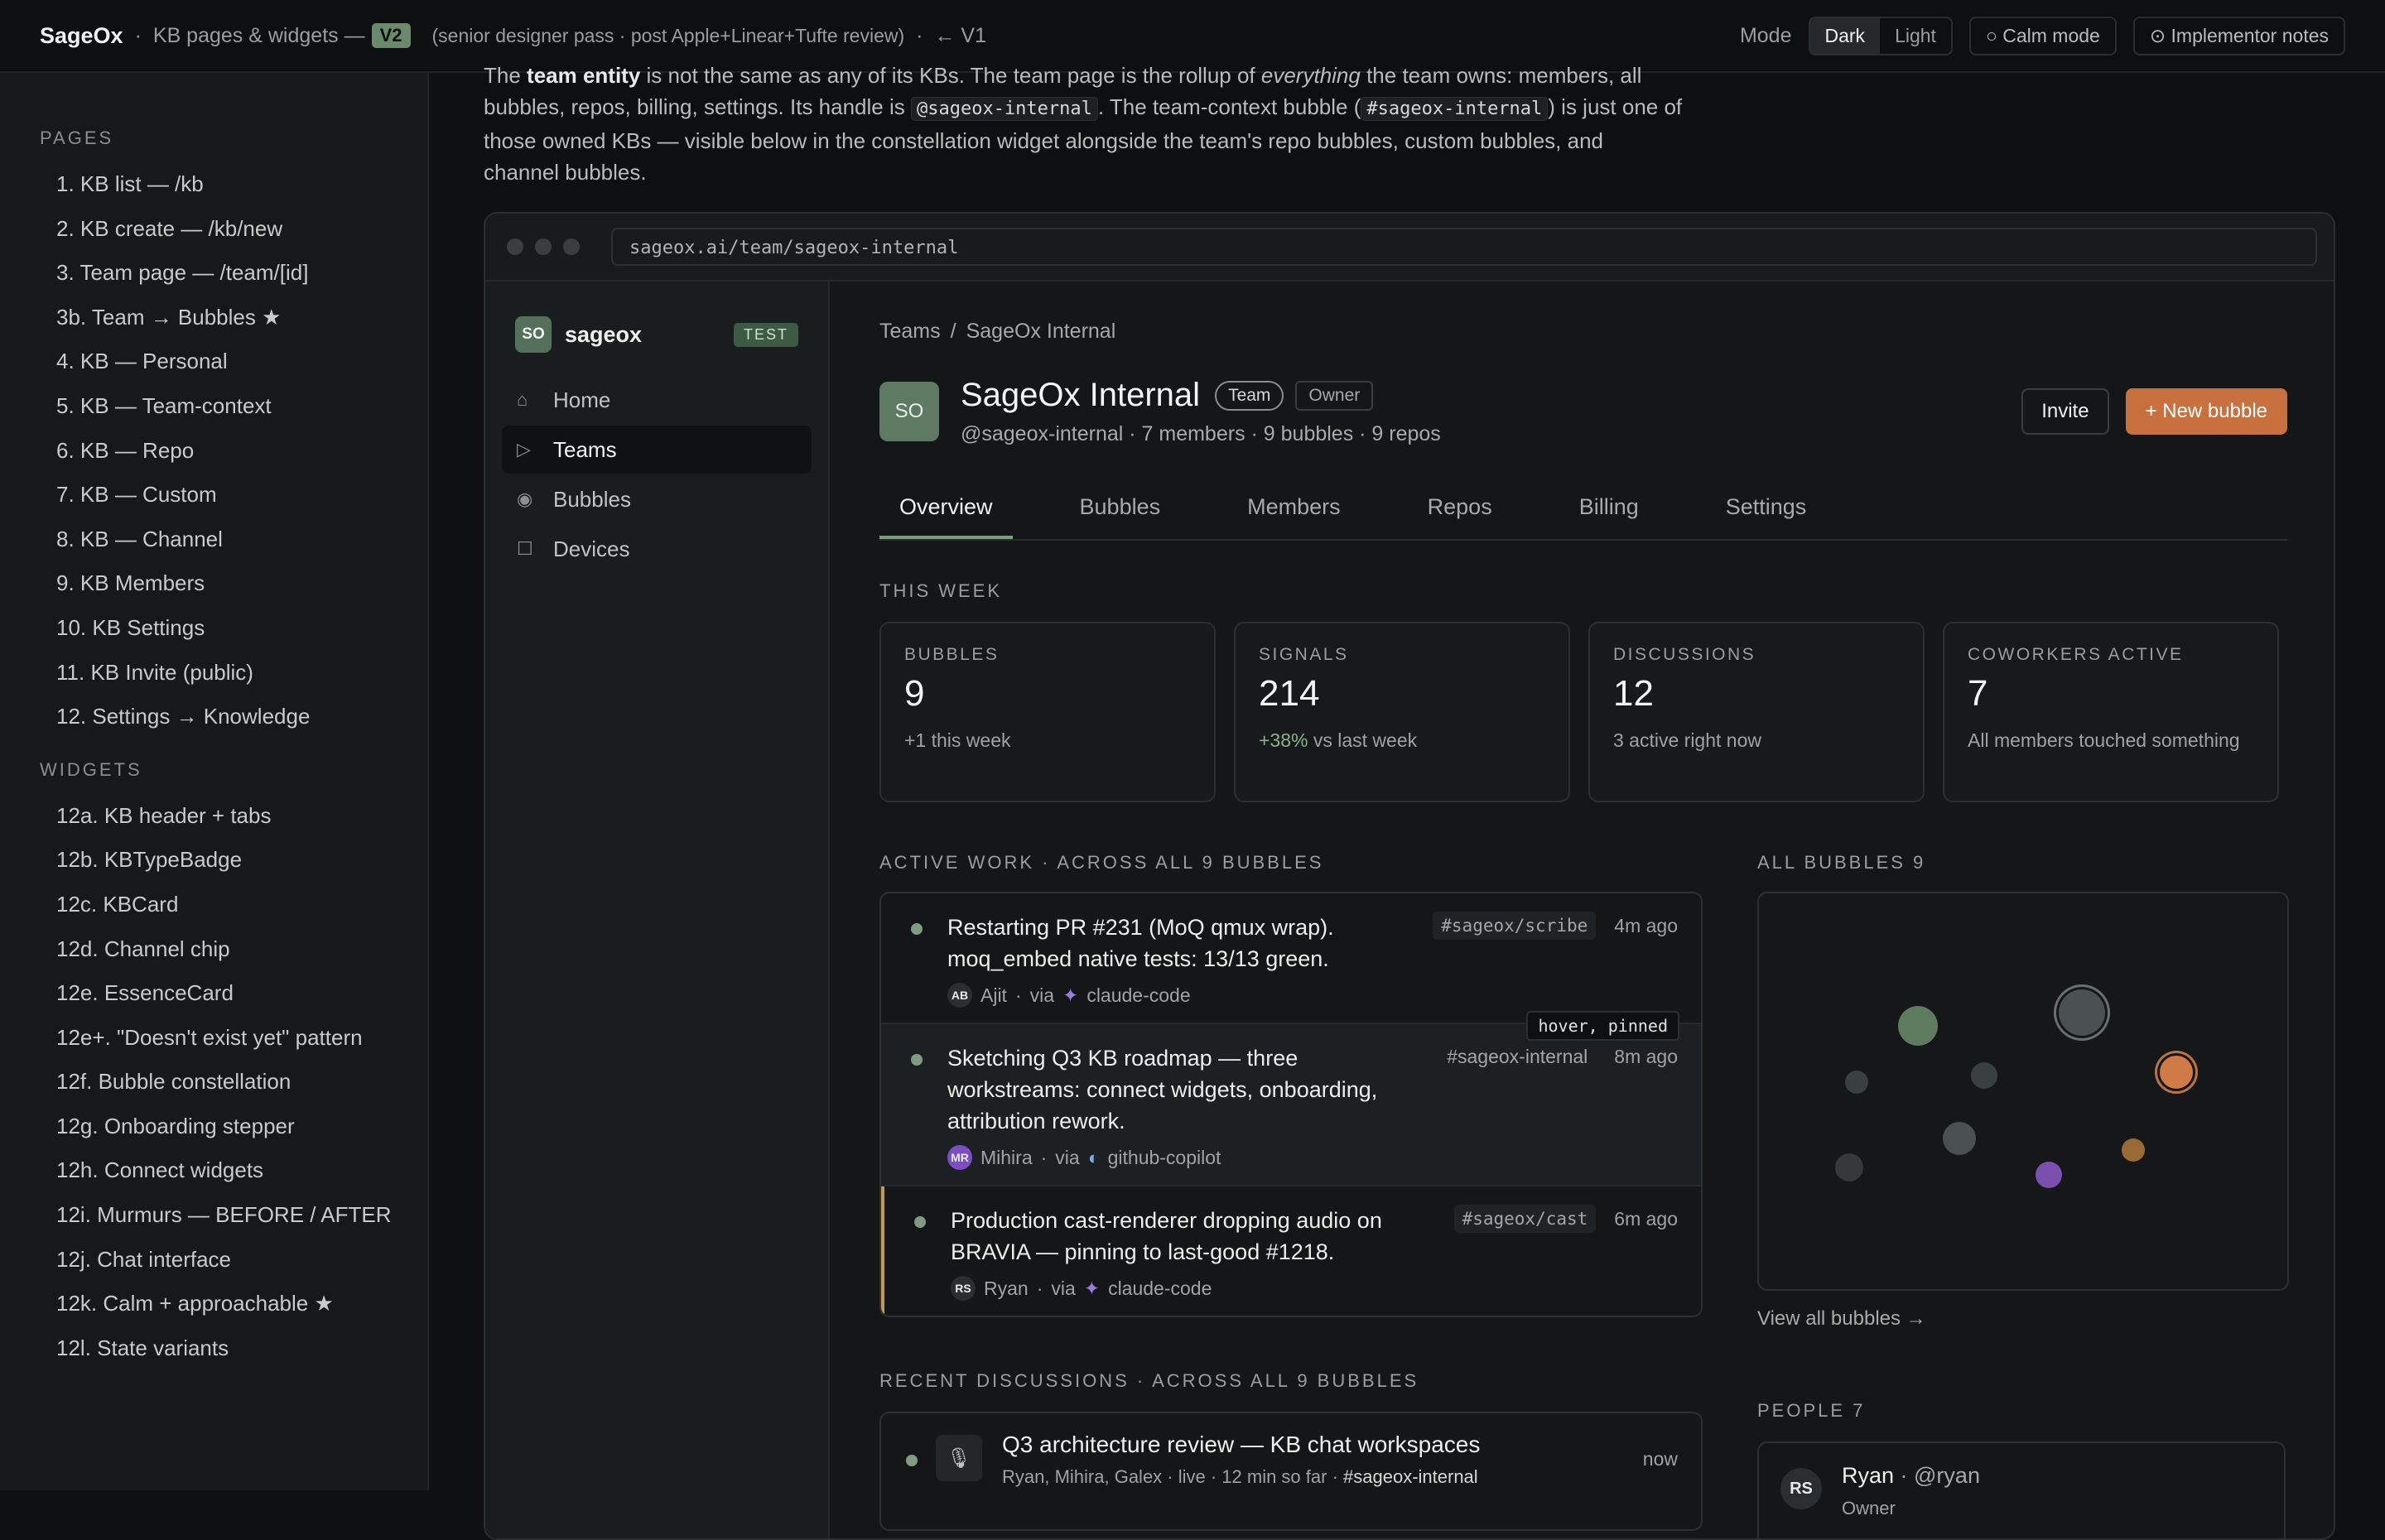 The image size is (2385, 1540). I want to click on new-bubble-button: + New bubble, so click(2206, 412).